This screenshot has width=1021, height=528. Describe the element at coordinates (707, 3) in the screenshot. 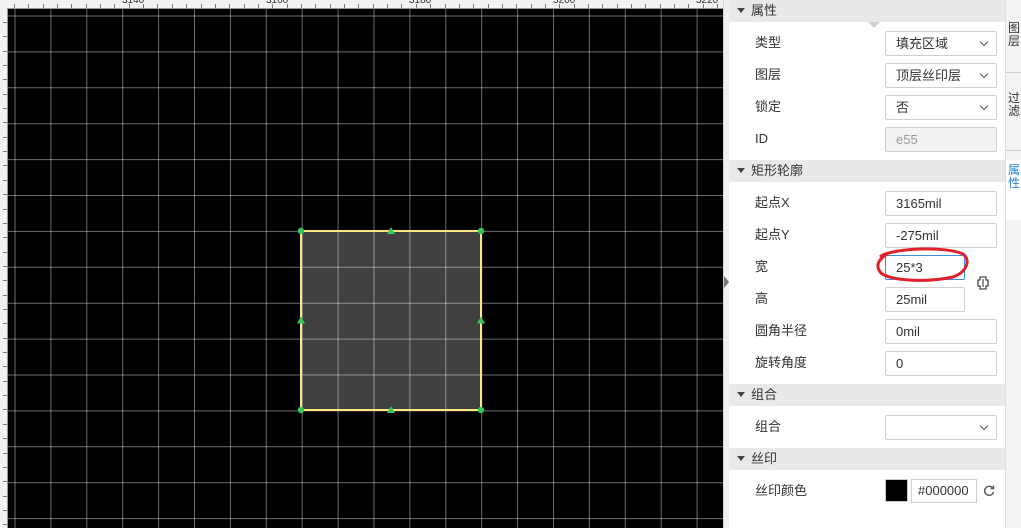

I see `ruler-label: 3220` at that location.